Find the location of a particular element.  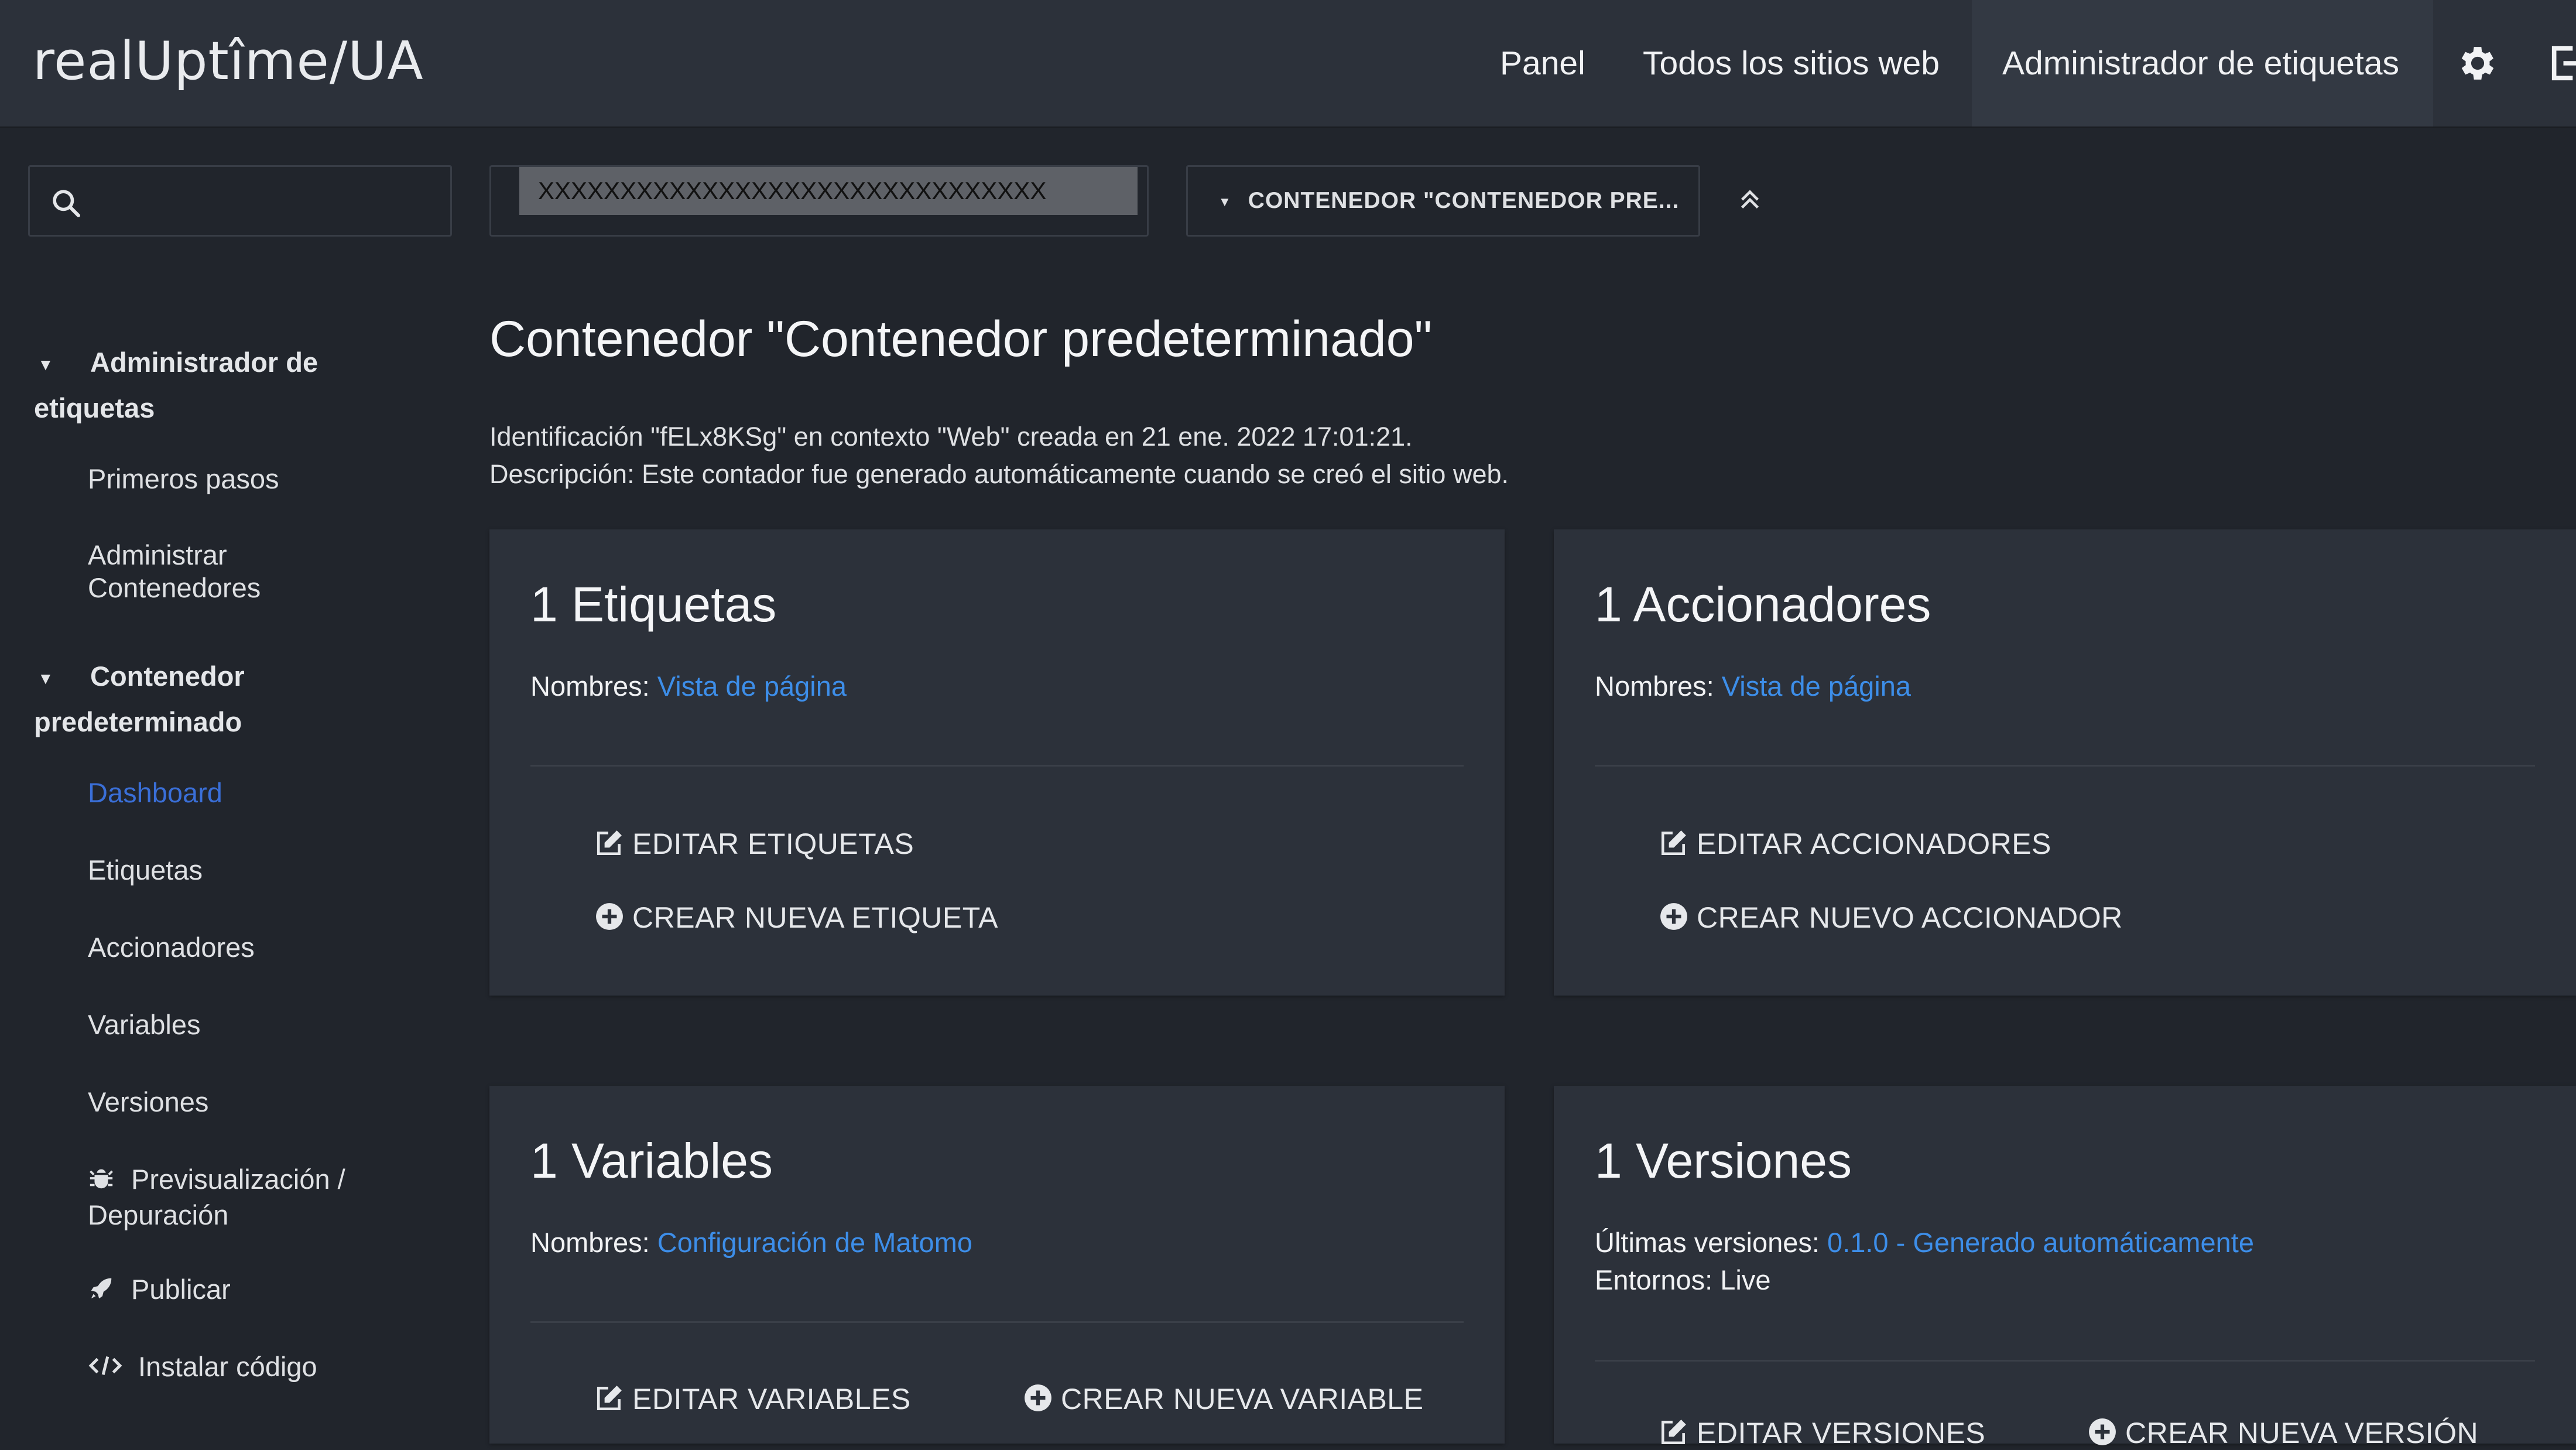

create-tag-button: CREAR NUEVA ETIQUETA is located at coordinates (796, 918).